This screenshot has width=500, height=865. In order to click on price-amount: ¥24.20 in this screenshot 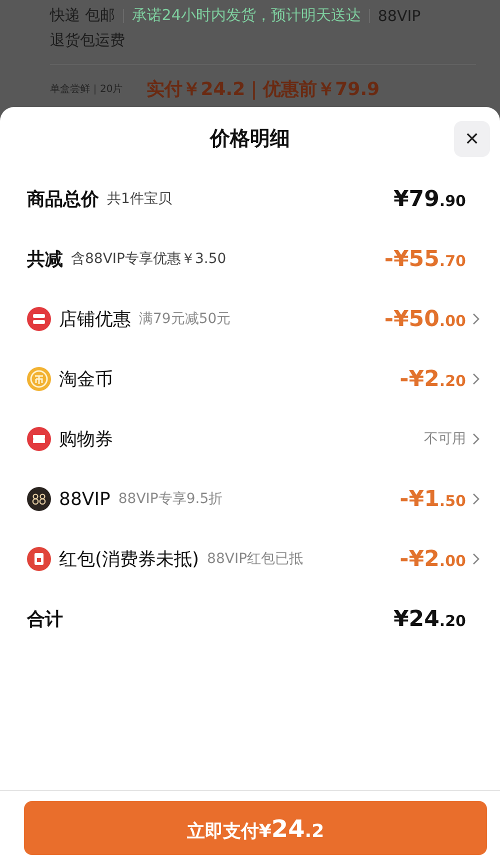, I will do `click(429, 619)`.